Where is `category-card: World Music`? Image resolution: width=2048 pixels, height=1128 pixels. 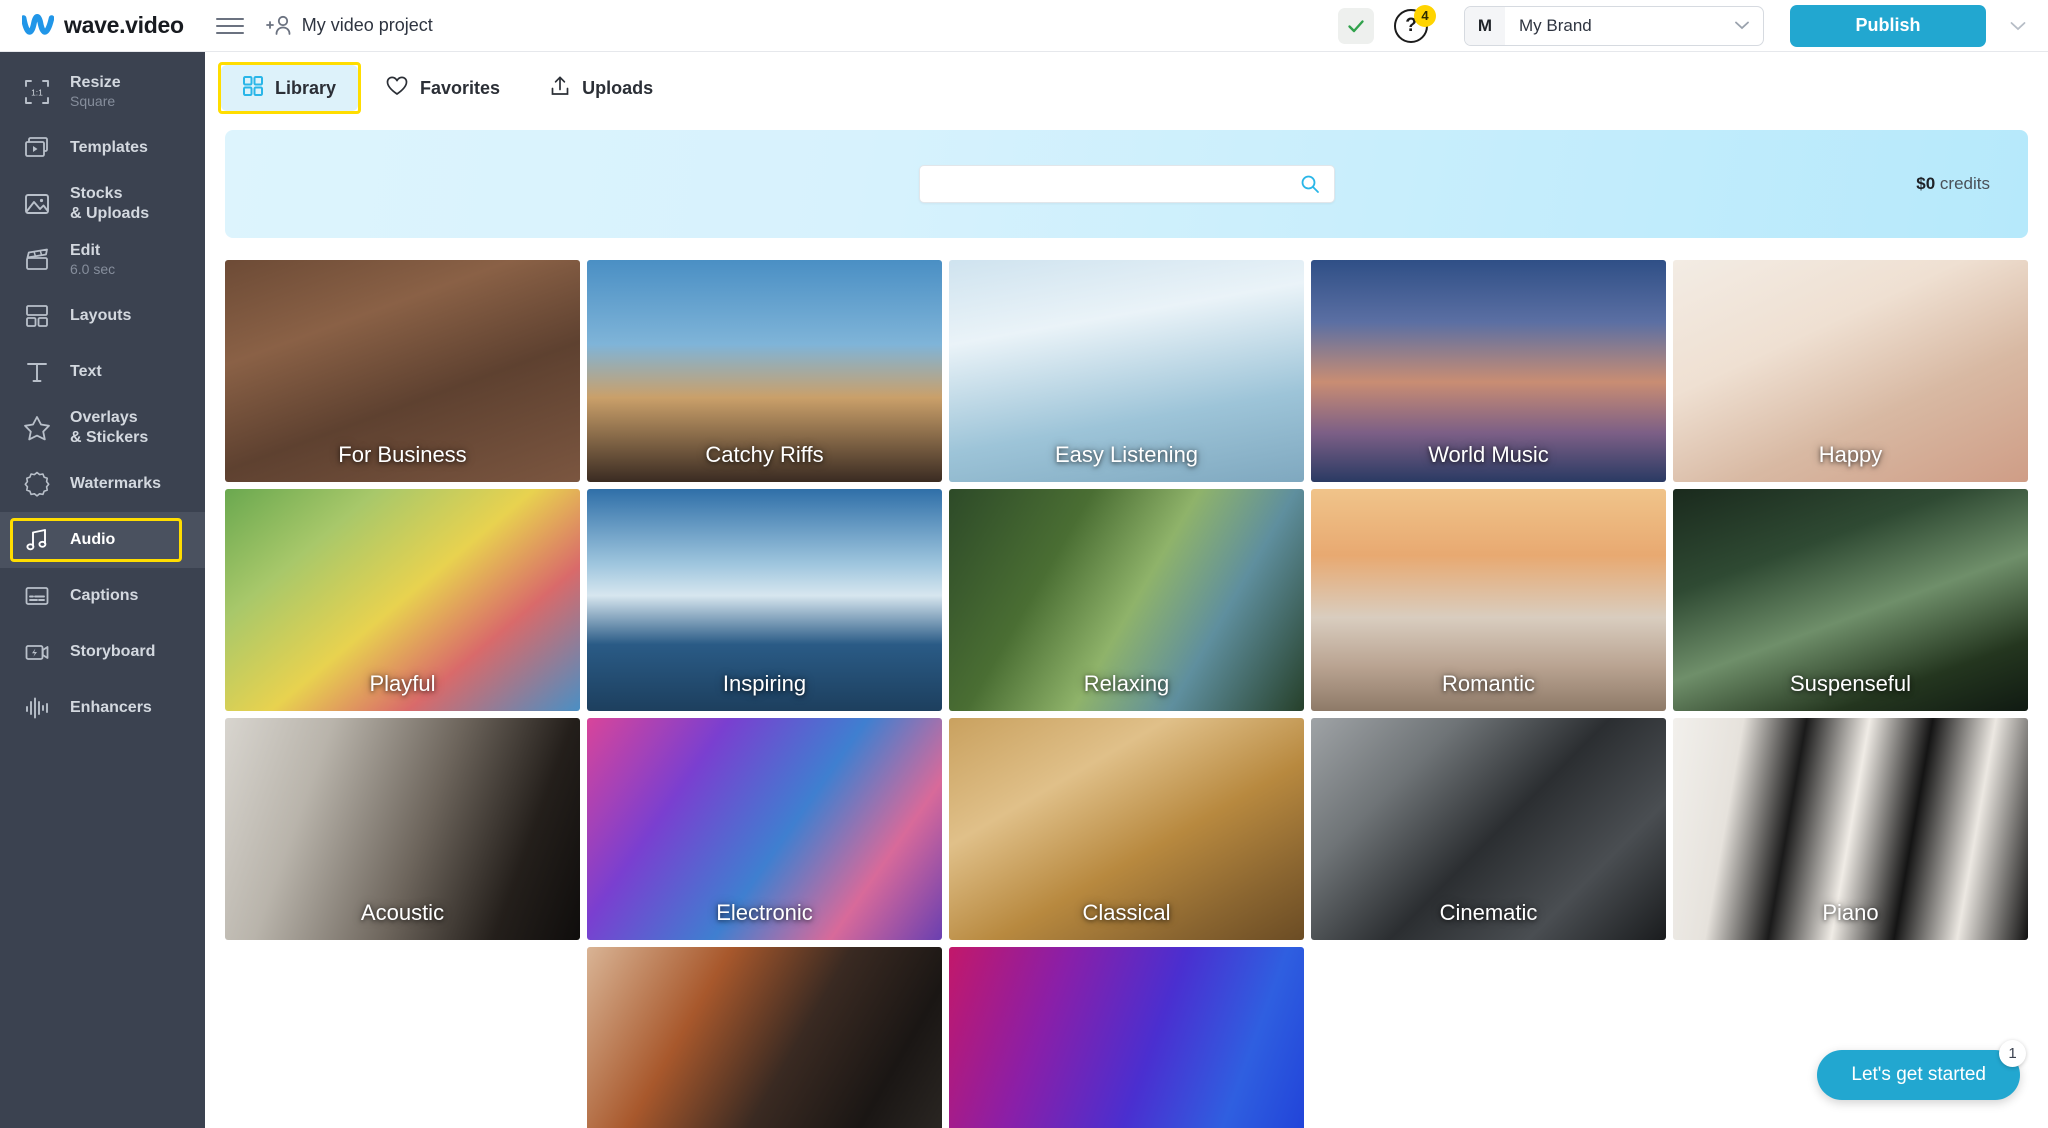
category-card: World Music is located at coordinates (1488, 371).